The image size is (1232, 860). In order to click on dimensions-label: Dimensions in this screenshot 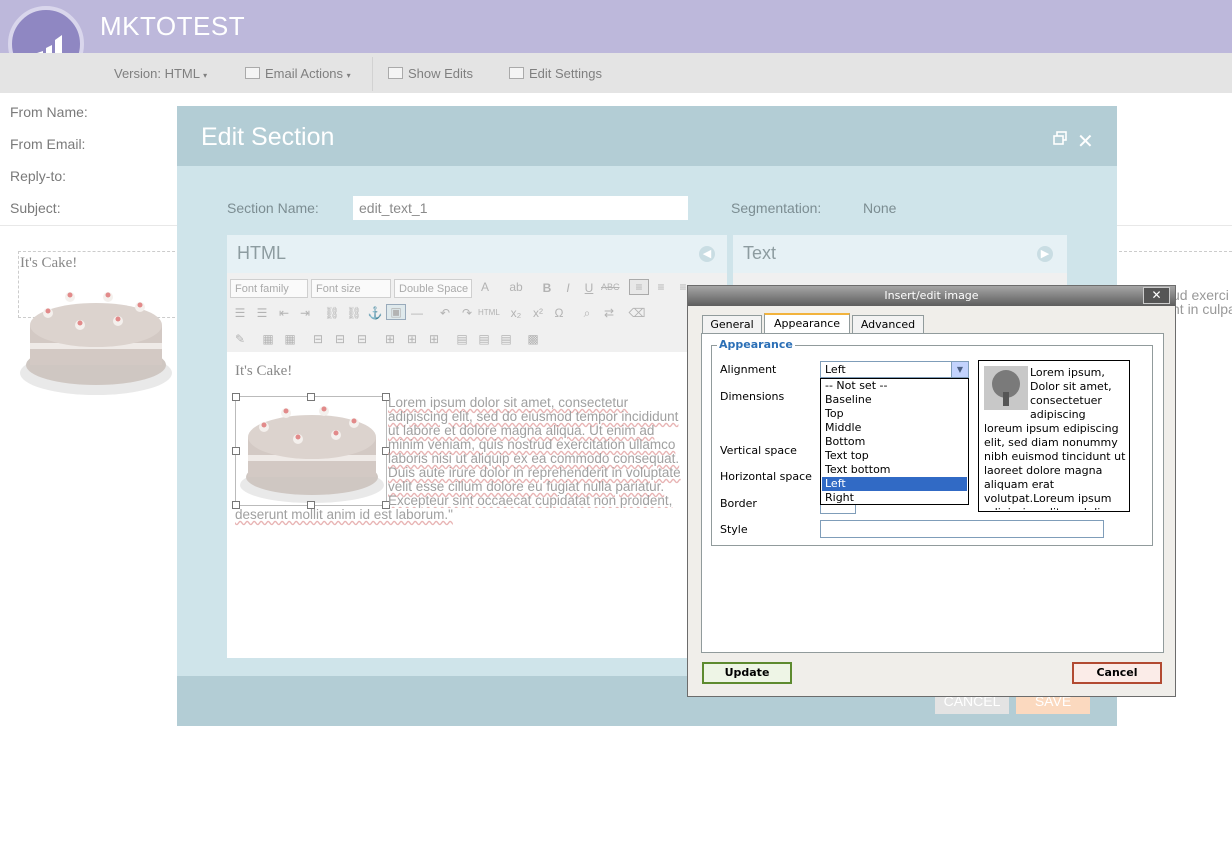, I will do `click(752, 396)`.